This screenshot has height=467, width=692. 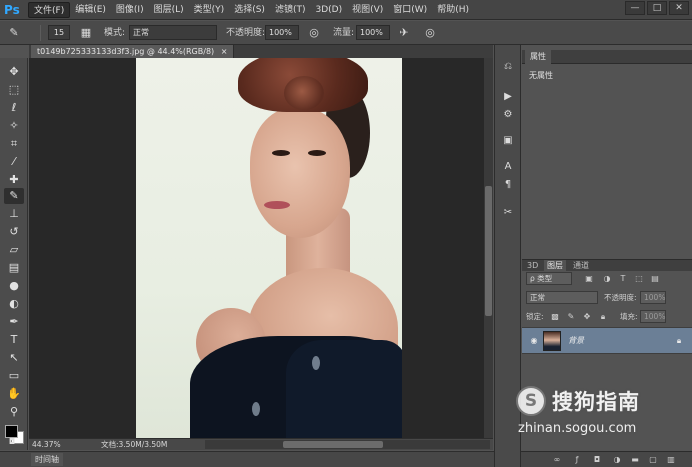 I want to click on close-button: ✕, so click(x=679, y=8).